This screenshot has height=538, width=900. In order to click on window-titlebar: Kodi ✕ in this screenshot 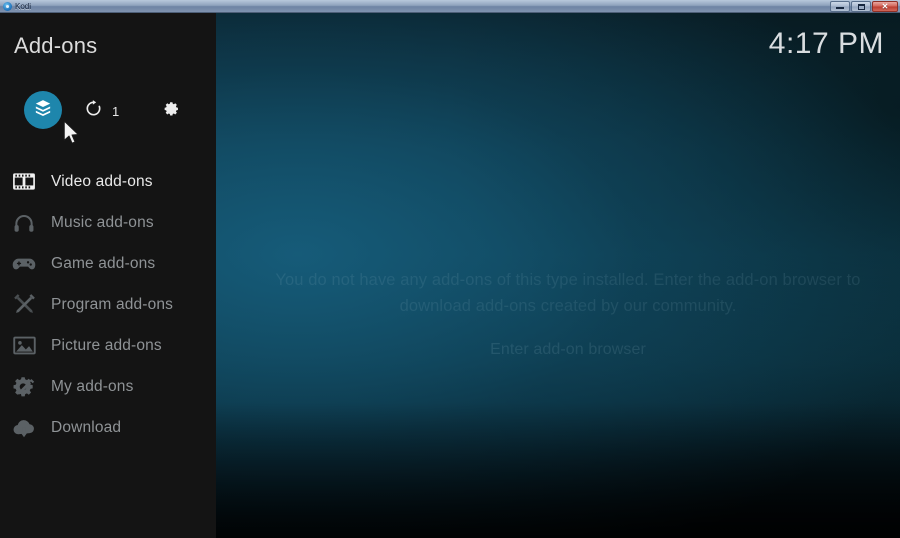, I will do `click(450, 6)`.